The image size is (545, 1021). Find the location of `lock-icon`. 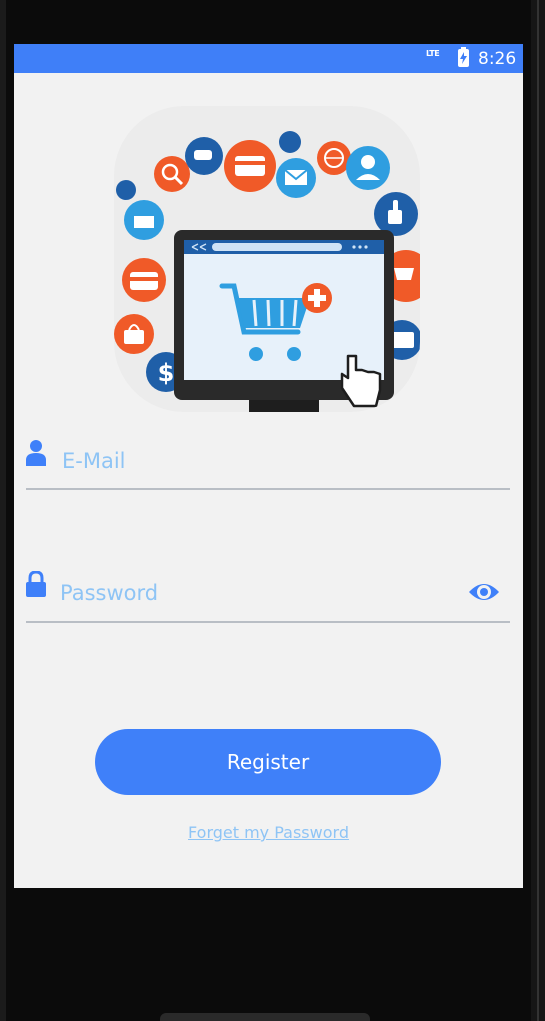

lock-icon is located at coordinates (36, 586).